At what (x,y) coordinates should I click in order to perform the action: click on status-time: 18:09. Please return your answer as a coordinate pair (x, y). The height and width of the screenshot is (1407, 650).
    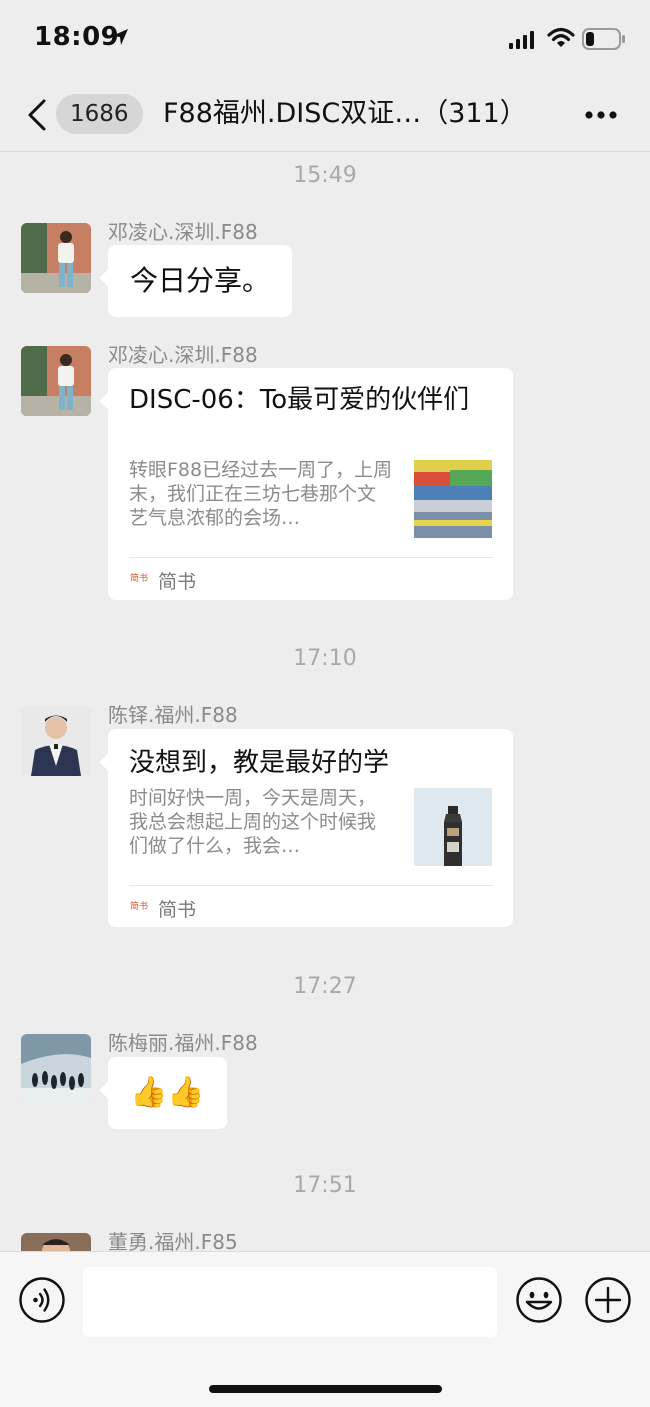
    Looking at the image, I should click on (77, 37).